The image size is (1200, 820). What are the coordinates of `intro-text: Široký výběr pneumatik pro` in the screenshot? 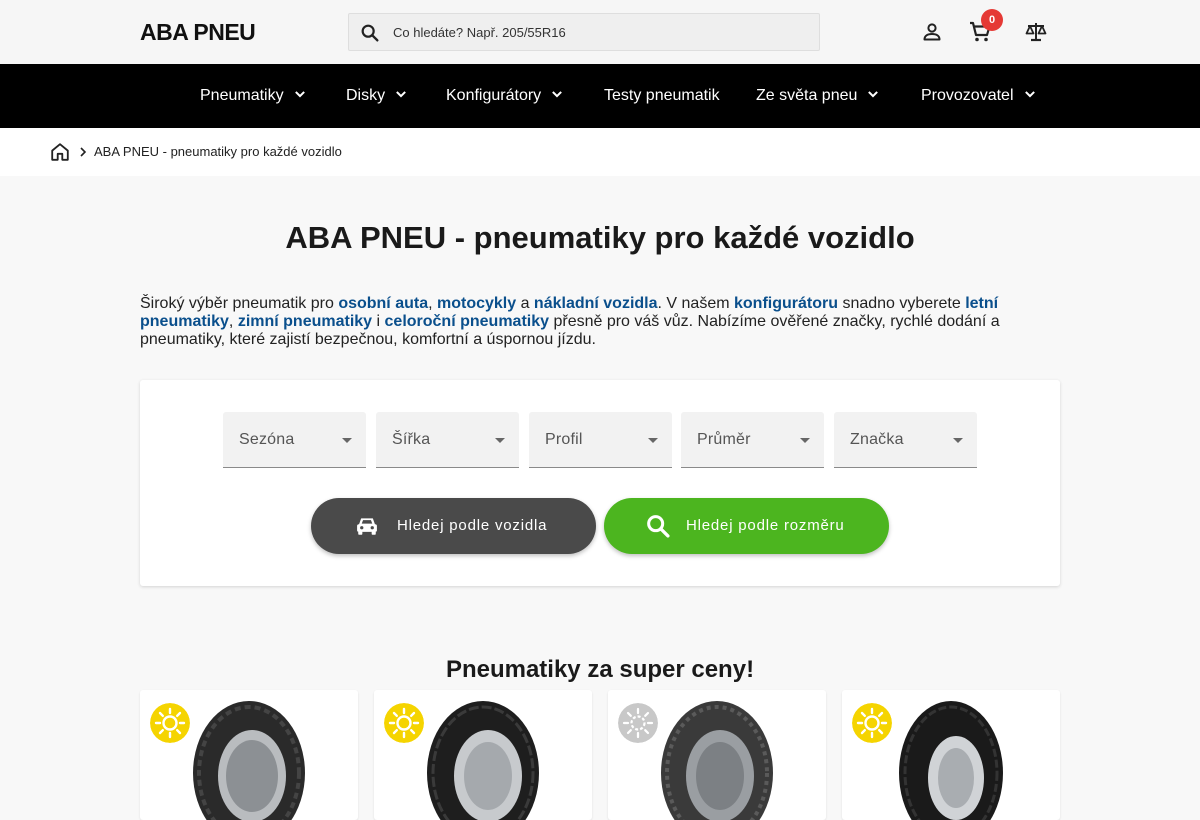 It's located at (239, 303).